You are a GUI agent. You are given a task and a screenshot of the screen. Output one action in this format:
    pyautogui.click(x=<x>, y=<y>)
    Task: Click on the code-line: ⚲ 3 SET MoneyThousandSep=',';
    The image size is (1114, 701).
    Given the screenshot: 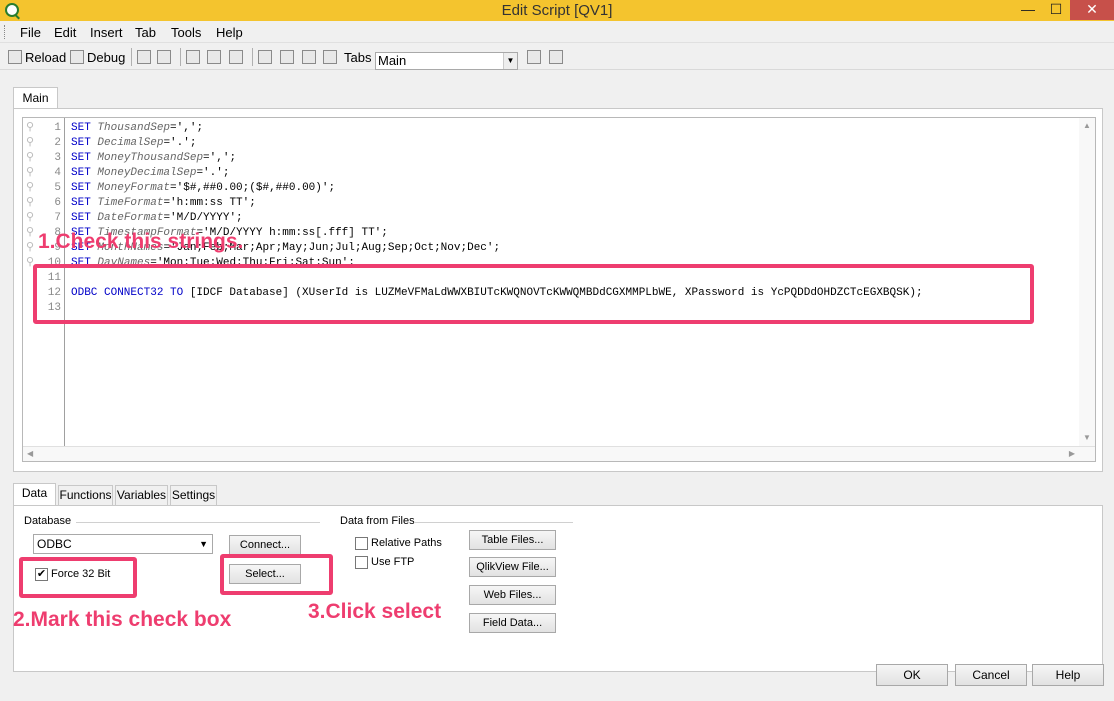 What is the action you would take?
    pyautogui.click(x=543, y=158)
    